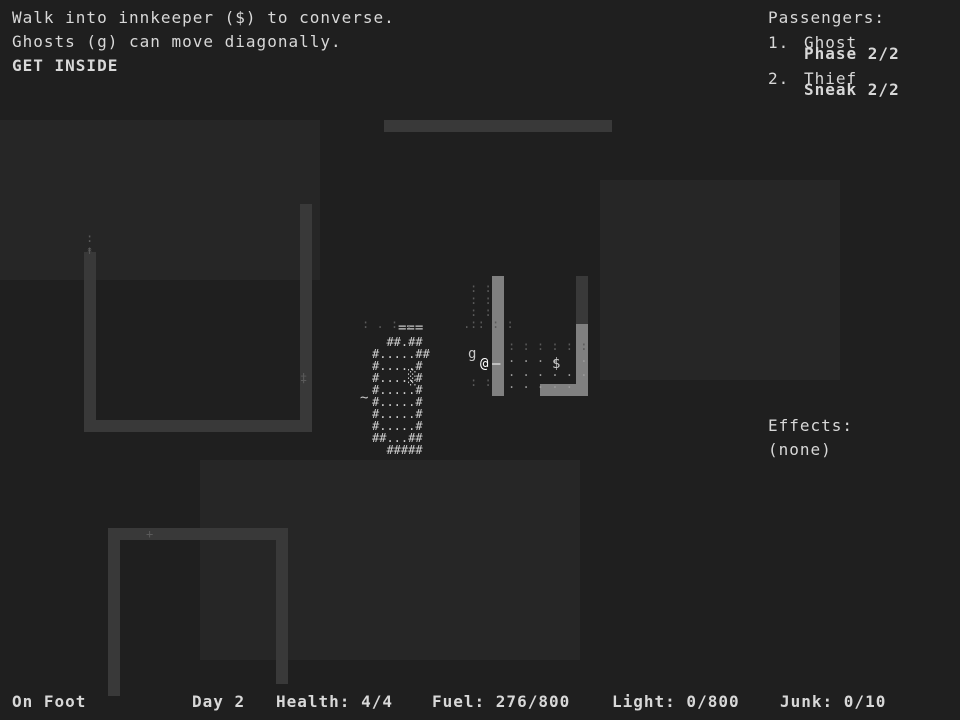 This screenshot has width=960, height=720. What do you see at coordinates (556, 364) in the screenshot?
I see `innkeeper-icon: $` at bounding box center [556, 364].